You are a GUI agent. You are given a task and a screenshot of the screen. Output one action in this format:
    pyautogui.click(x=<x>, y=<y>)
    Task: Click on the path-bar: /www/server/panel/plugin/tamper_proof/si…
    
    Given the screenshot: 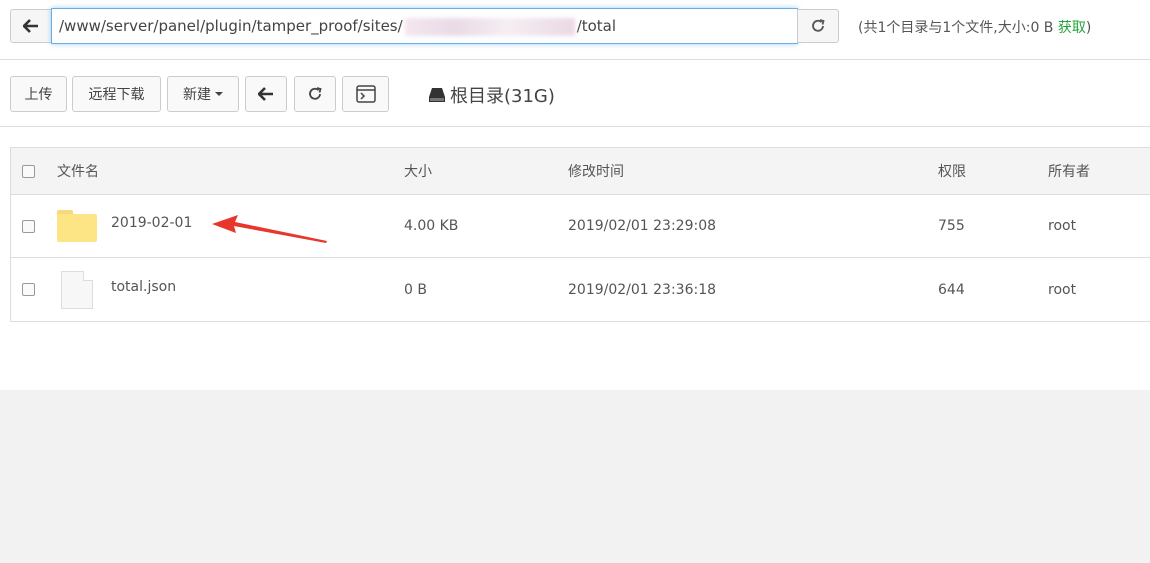 What is the action you would take?
    pyautogui.click(x=575, y=30)
    